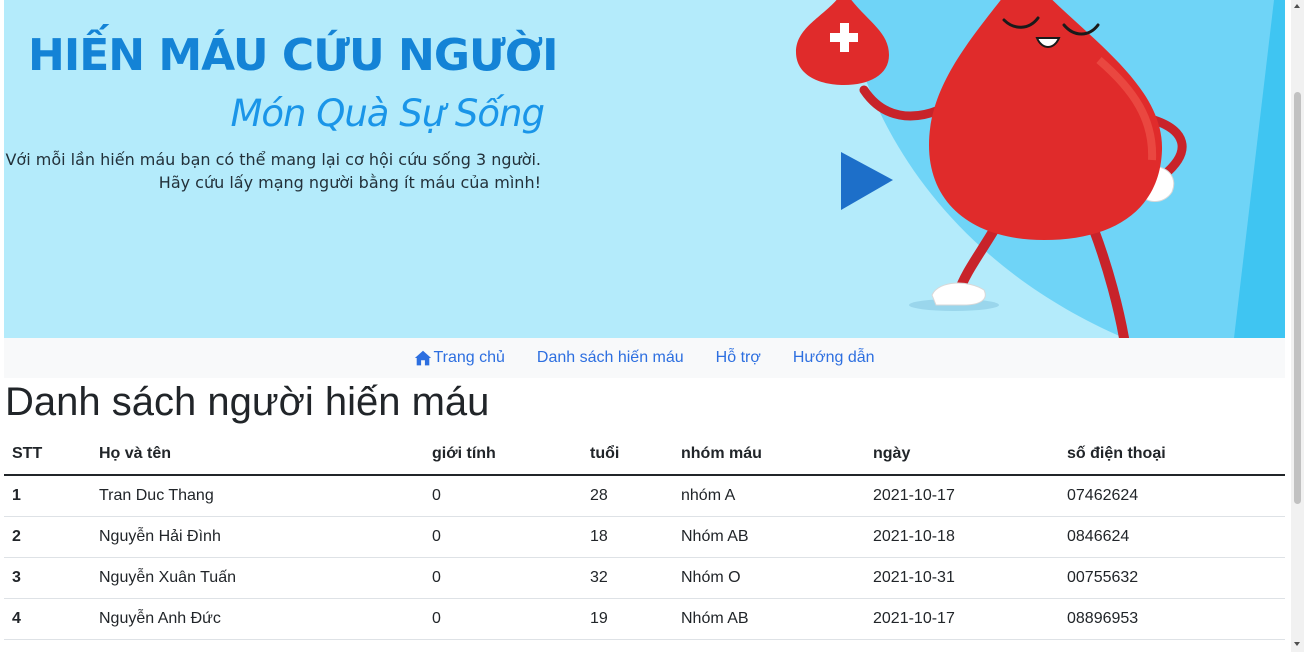 The width and height of the screenshot is (1304, 652). I want to click on scroll-down-arrow-icon, so click(1297, 644).